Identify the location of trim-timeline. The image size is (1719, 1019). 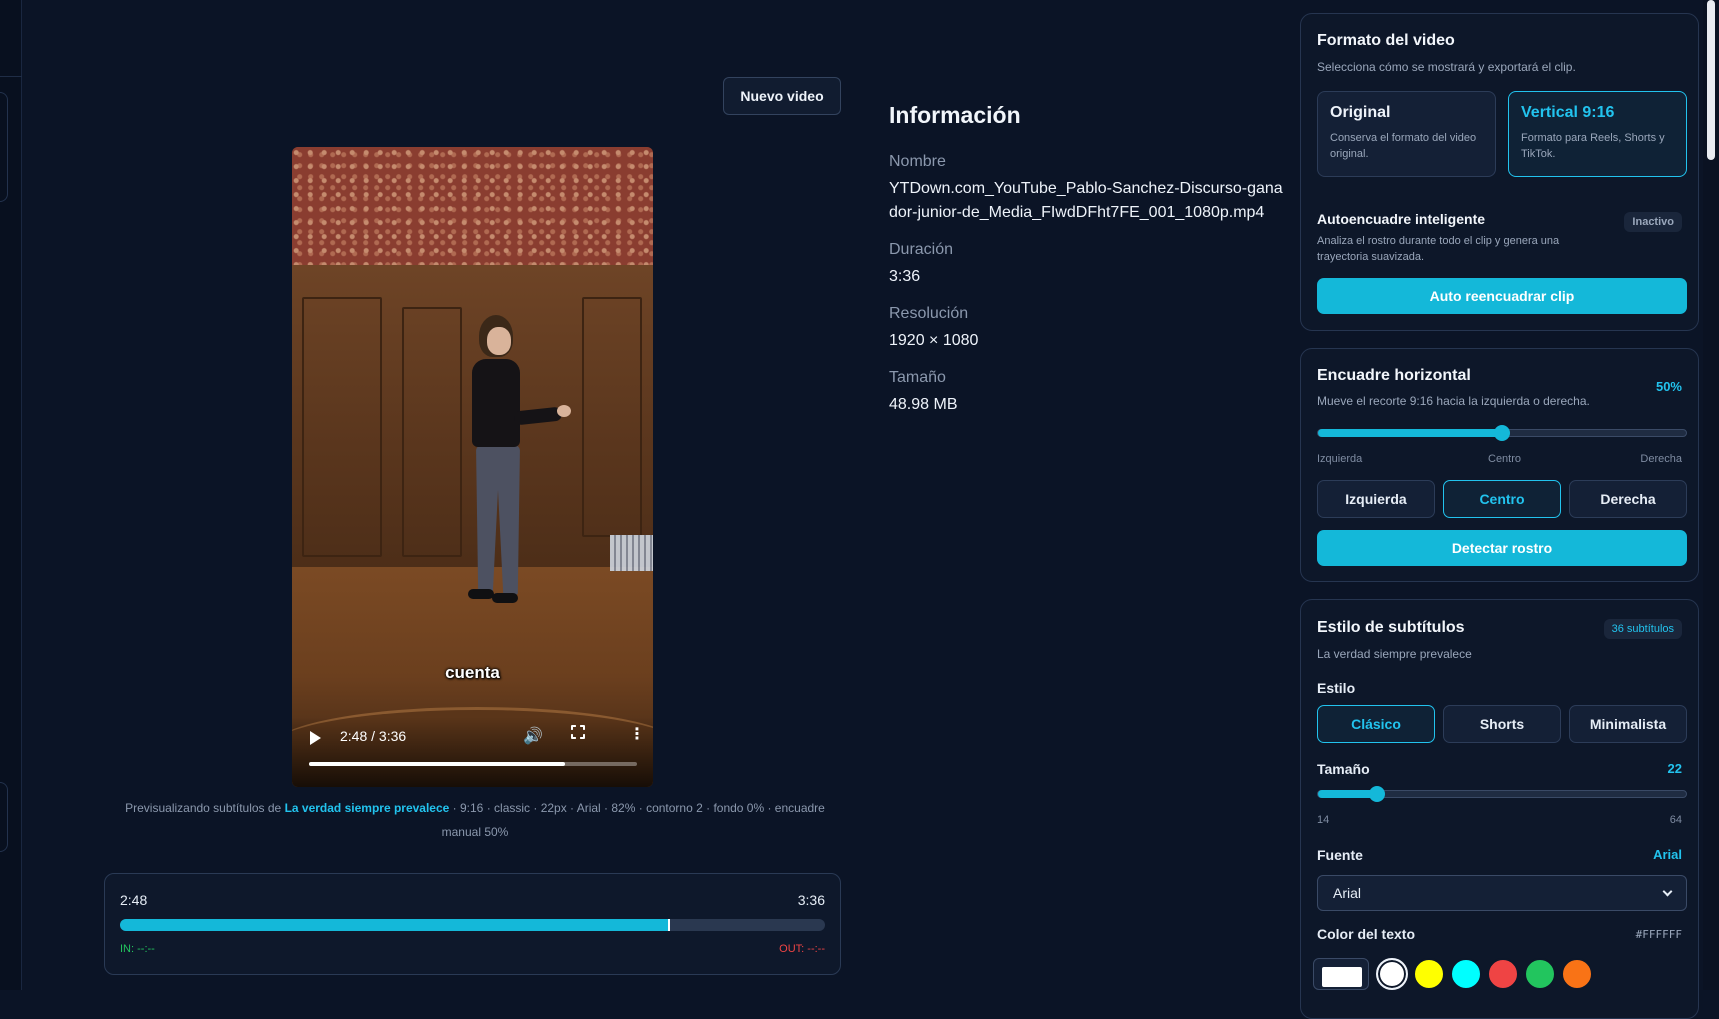
(472, 925).